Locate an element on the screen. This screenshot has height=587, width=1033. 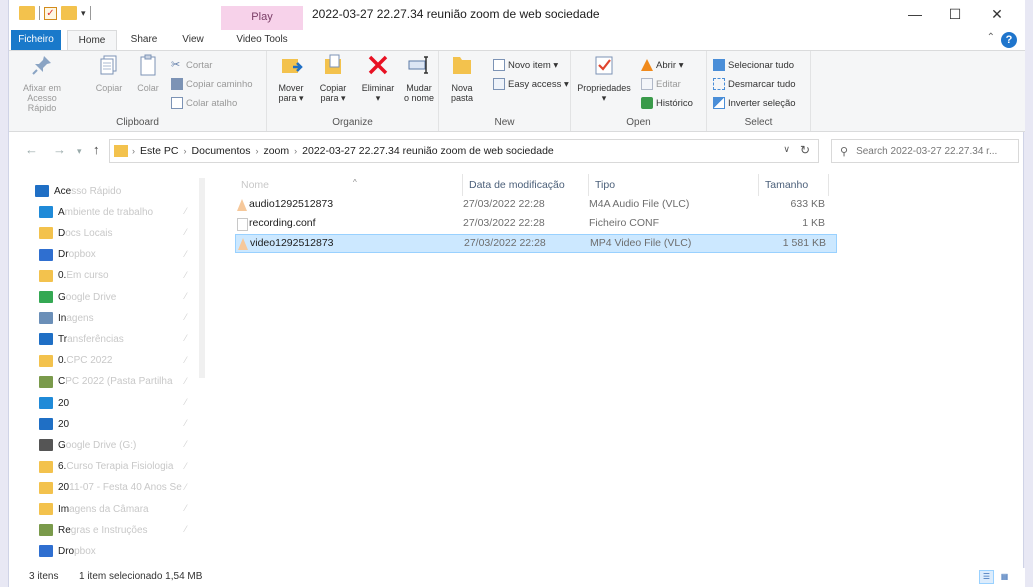
nav-pane-scrollbar is located at coordinates (202, 369).